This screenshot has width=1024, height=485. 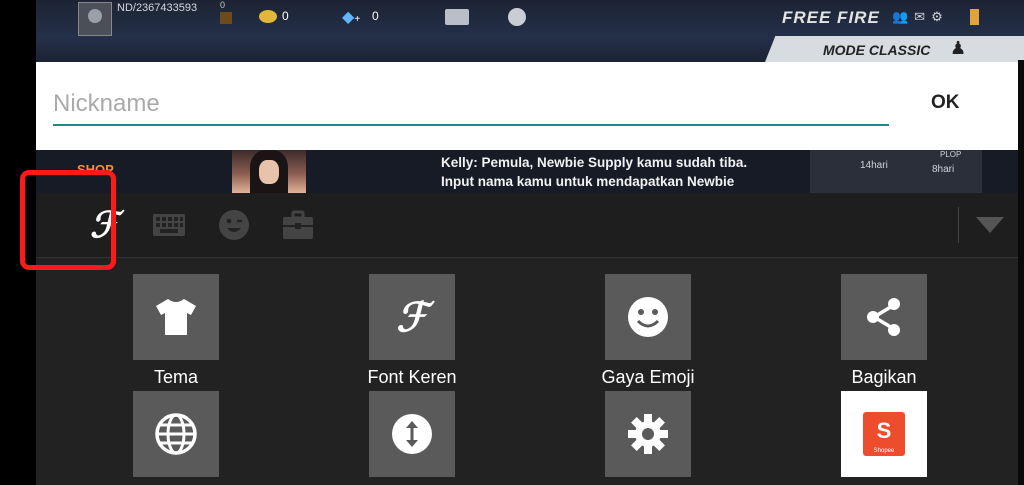 I want to click on reward-duration-1: 14hari, so click(x=874, y=165).